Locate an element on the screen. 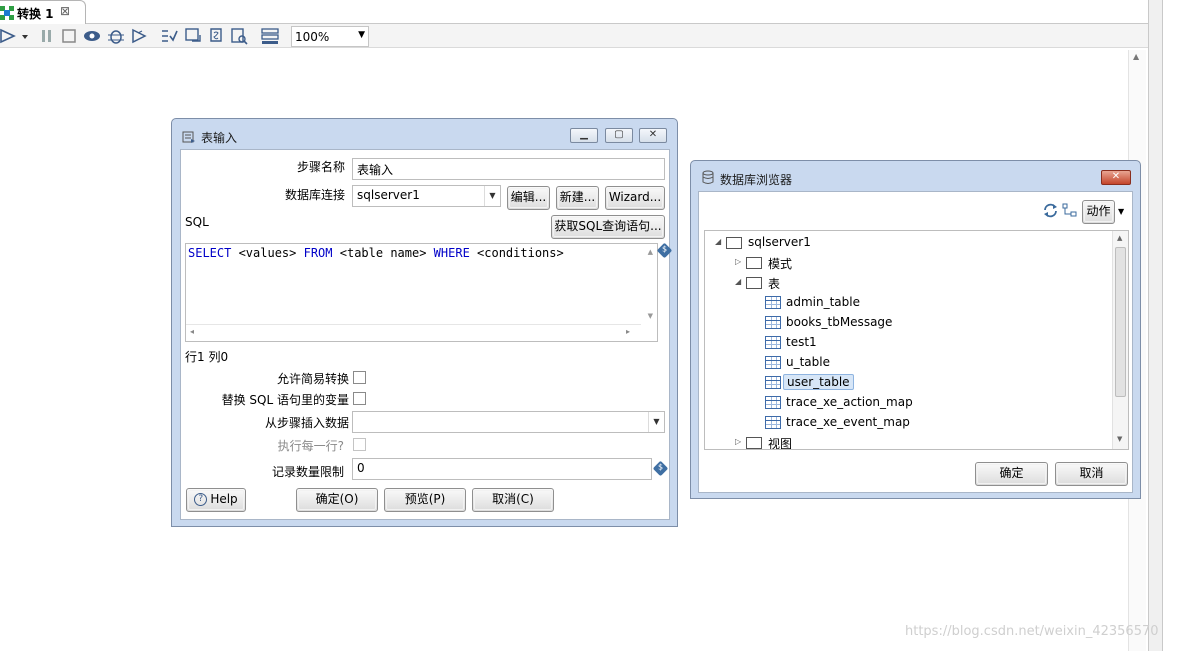  tab-strip: 转换 1 ⊠ is located at coordinates (574, 12).